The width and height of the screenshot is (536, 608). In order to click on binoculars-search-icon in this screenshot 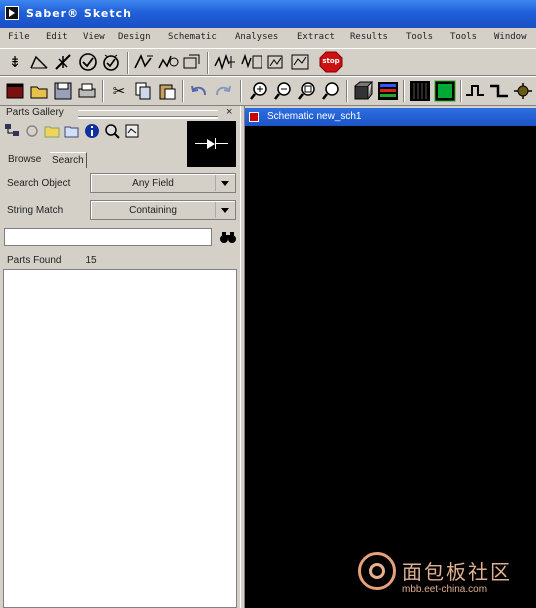, I will do `click(228, 237)`.